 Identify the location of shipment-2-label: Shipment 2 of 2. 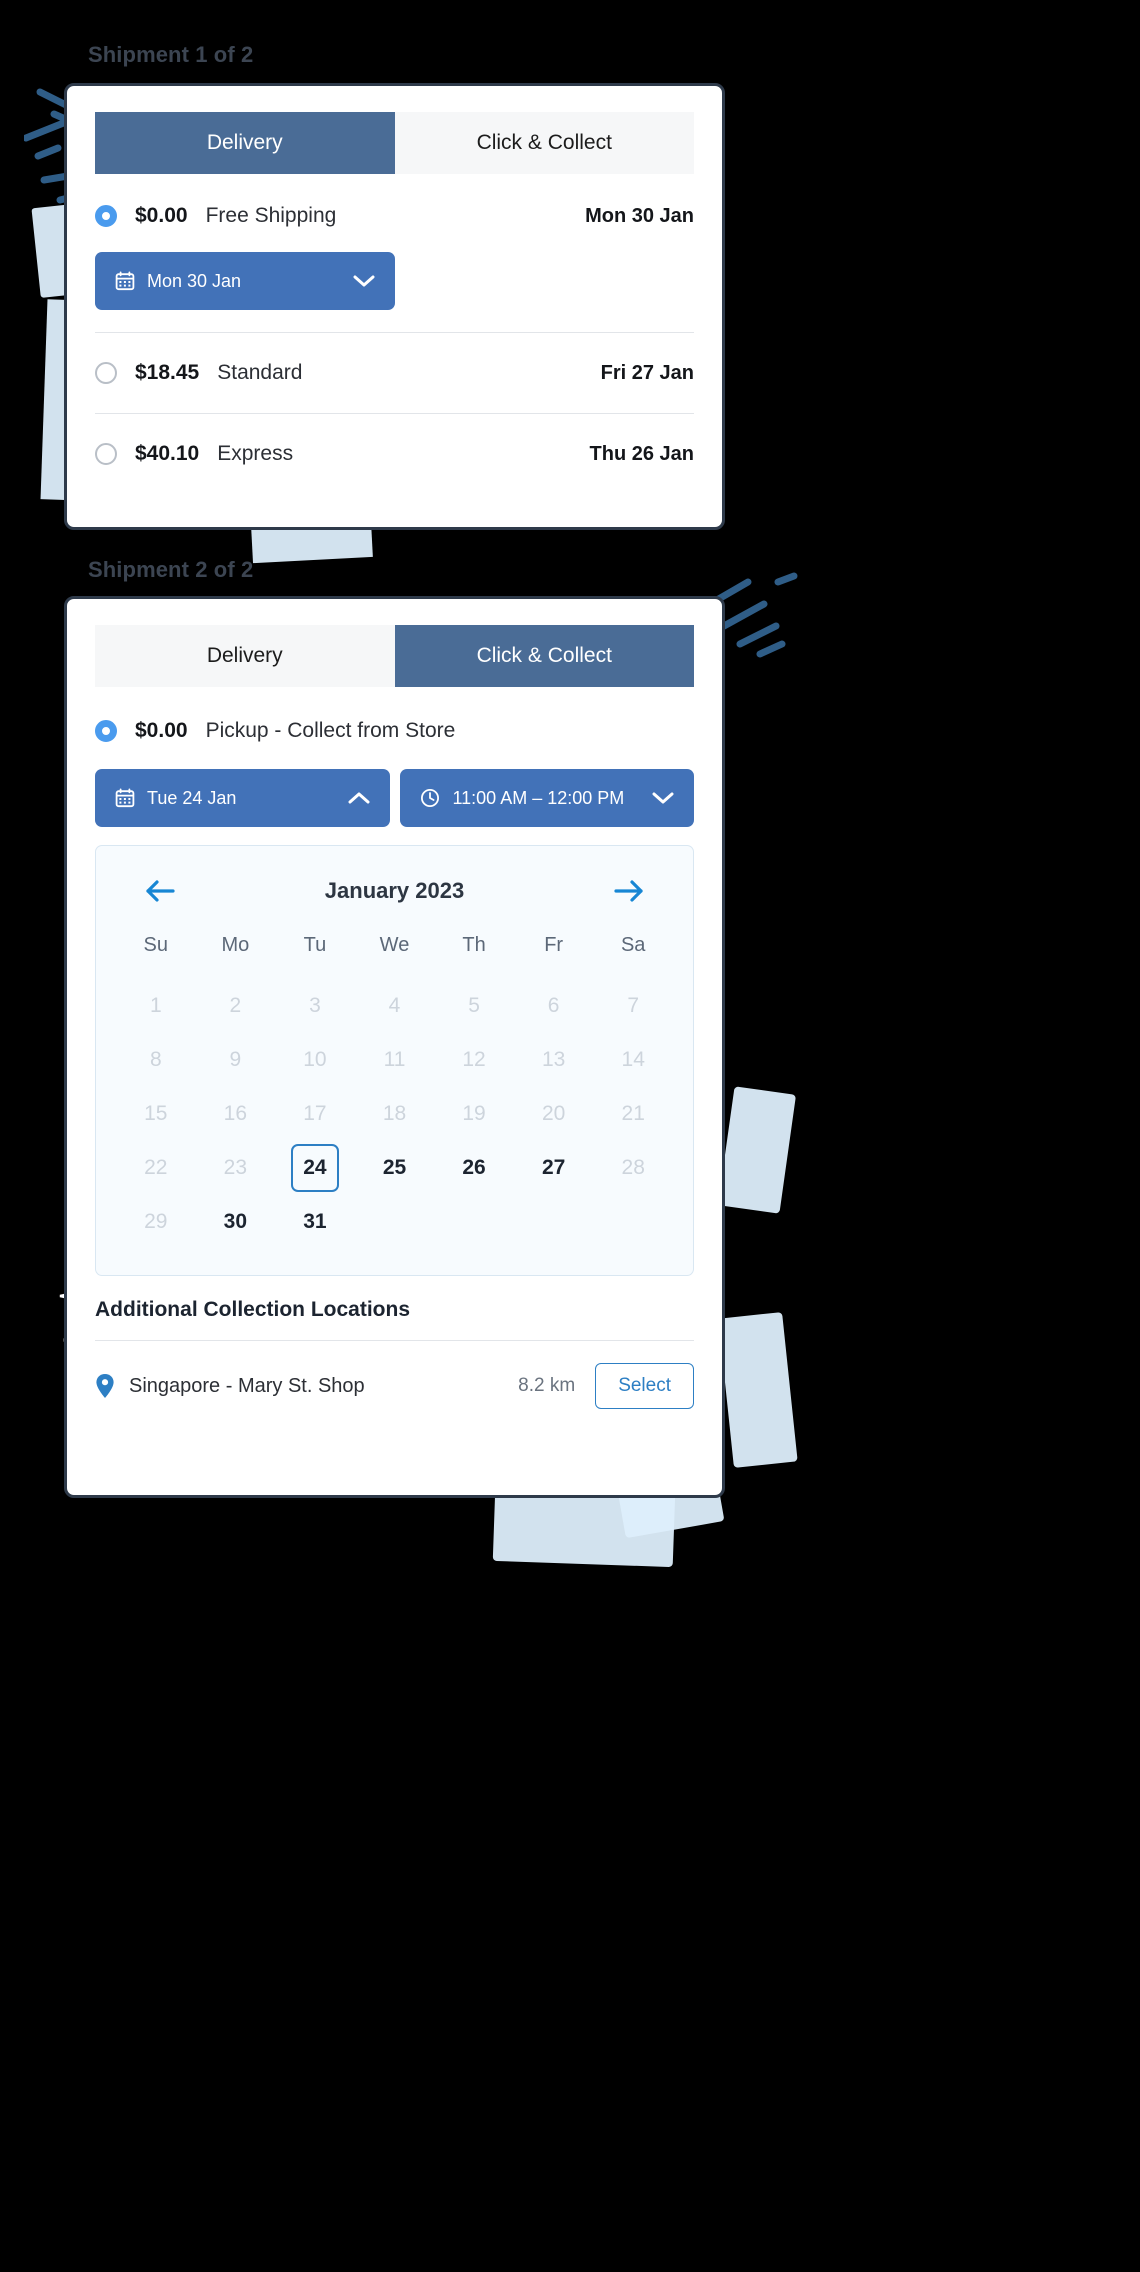
(171, 569).